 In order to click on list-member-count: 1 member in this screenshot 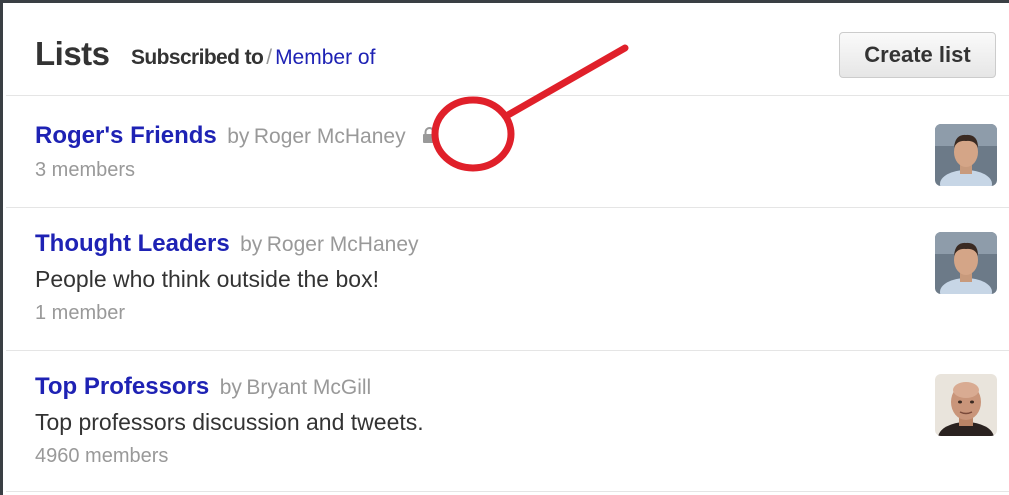, I will do `click(80, 313)`.